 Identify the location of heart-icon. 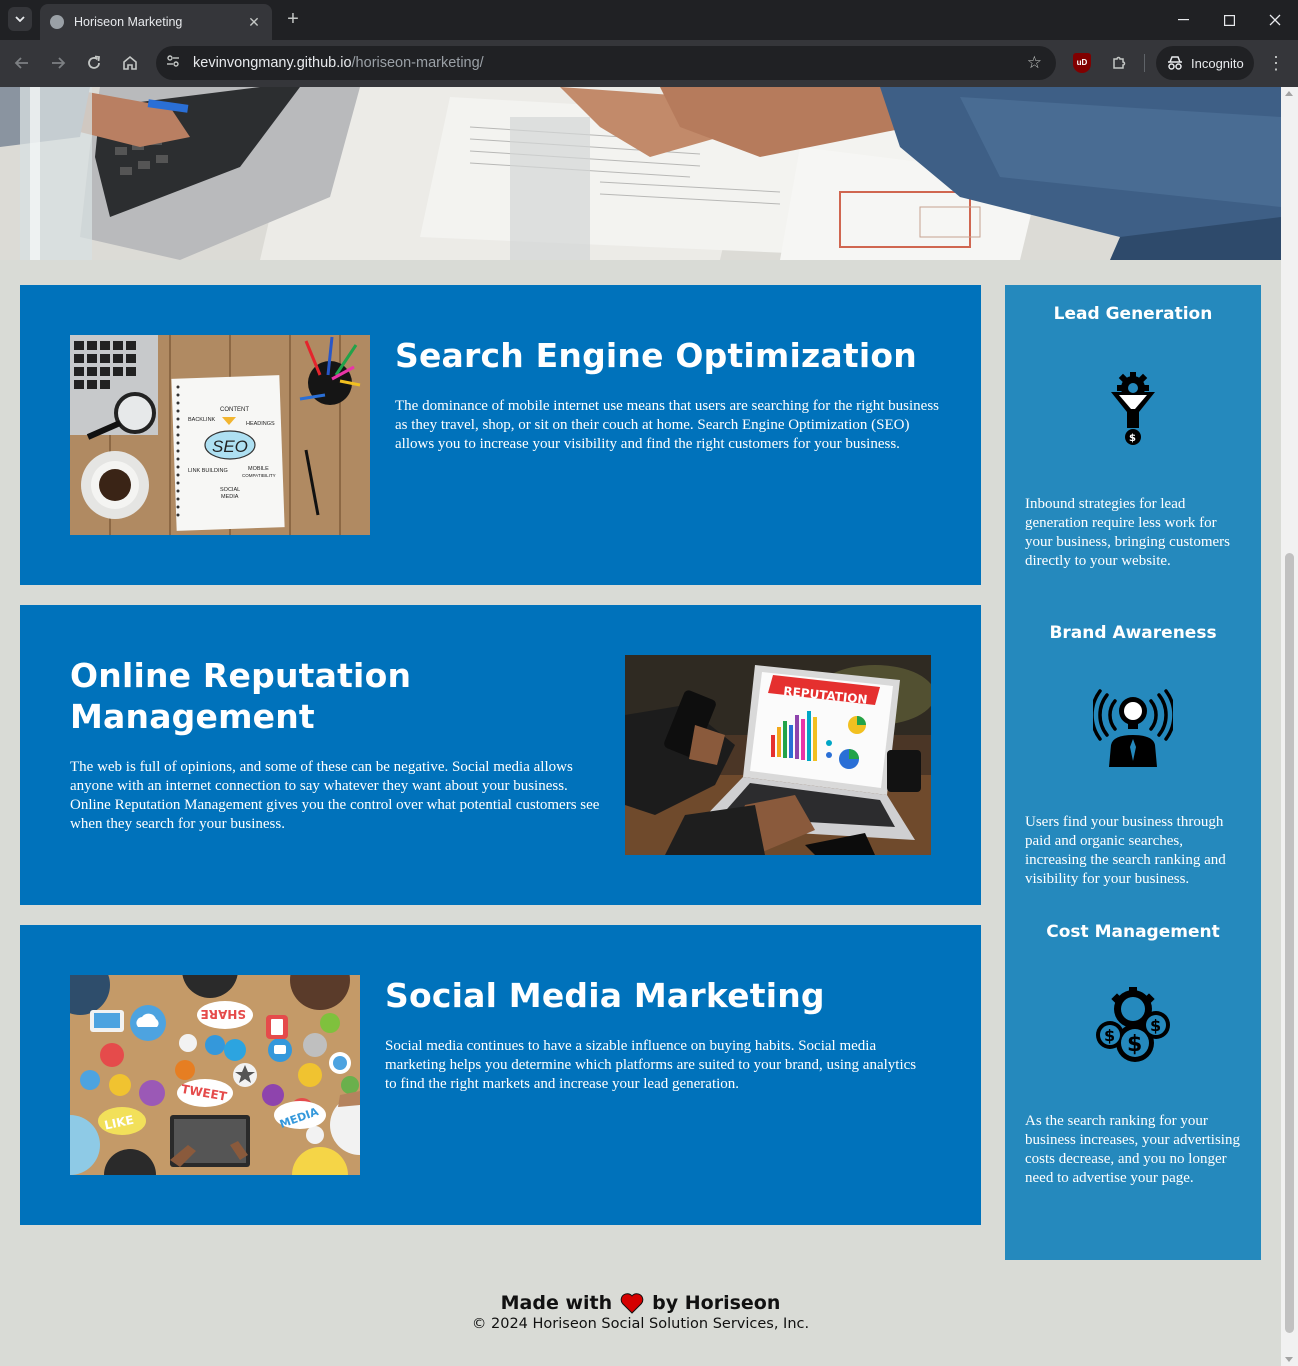
(632, 1303).